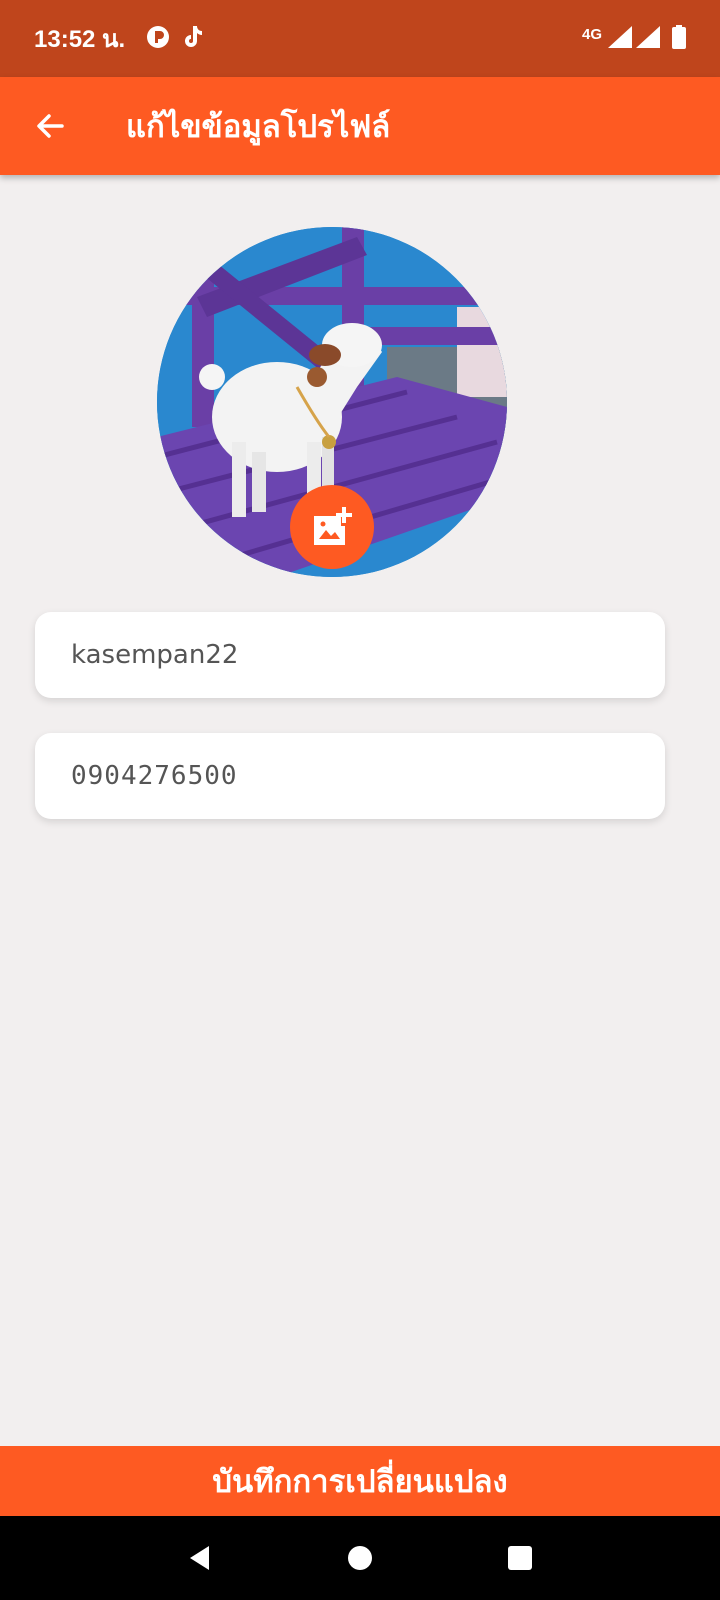  I want to click on triangle-back-icon, so click(199, 1558).